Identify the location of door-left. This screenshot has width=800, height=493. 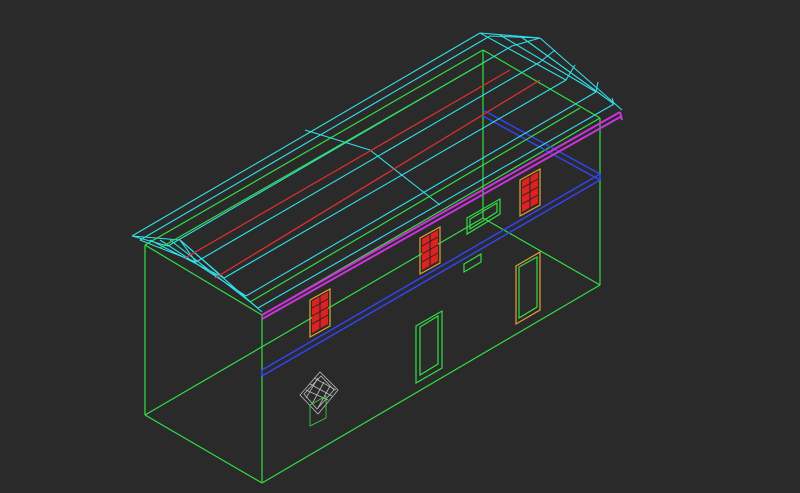
(429, 347).